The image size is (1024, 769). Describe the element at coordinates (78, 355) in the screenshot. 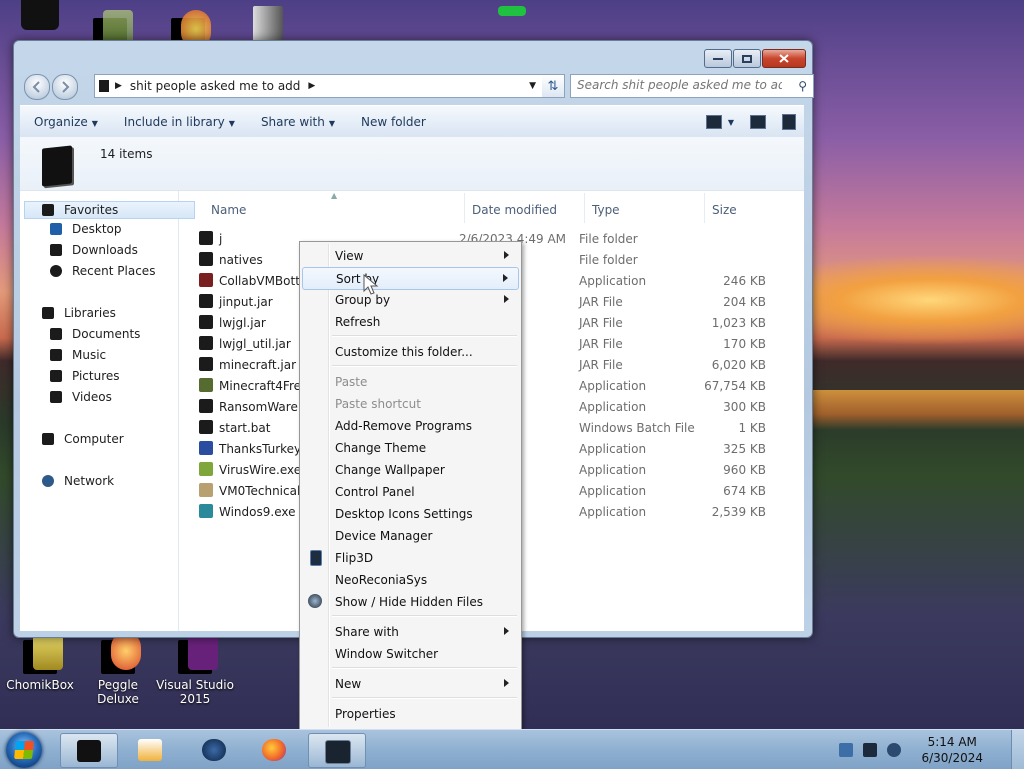

I see `nav-music: Music` at that location.